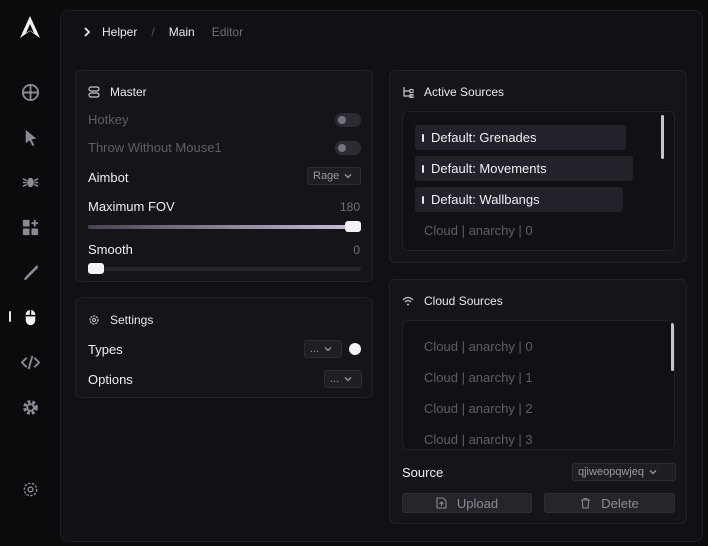 This screenshot has width=708, height=546. What do you see at coordinates (30, 489) in the screenshot?
I see `settings-icon` at bounding box center [30, 489].